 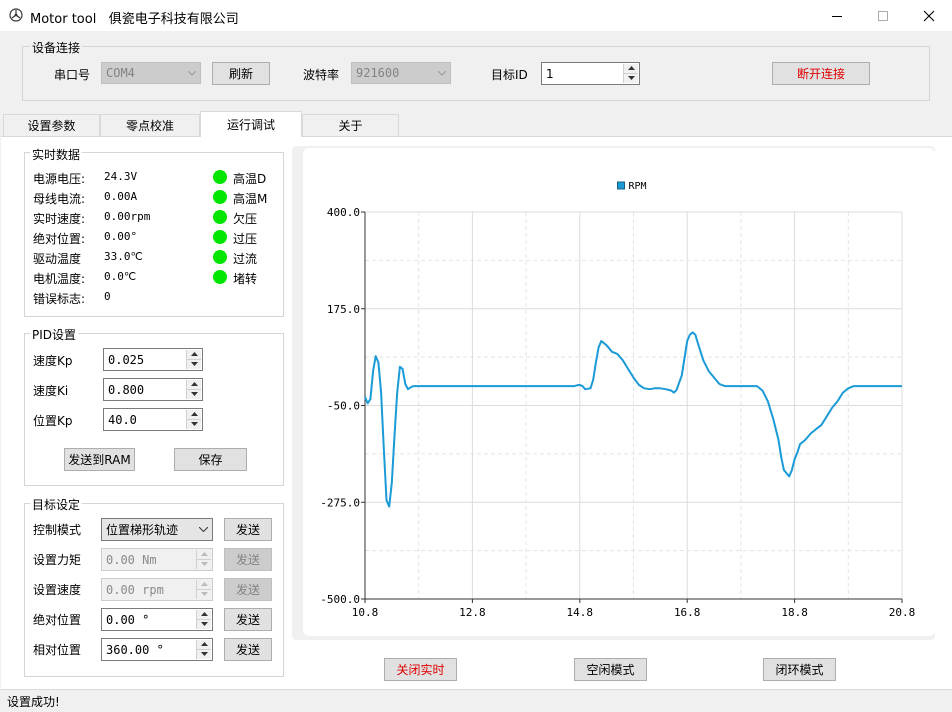 I want to click on pid-value: 0.800, so click(x=126, y=389).